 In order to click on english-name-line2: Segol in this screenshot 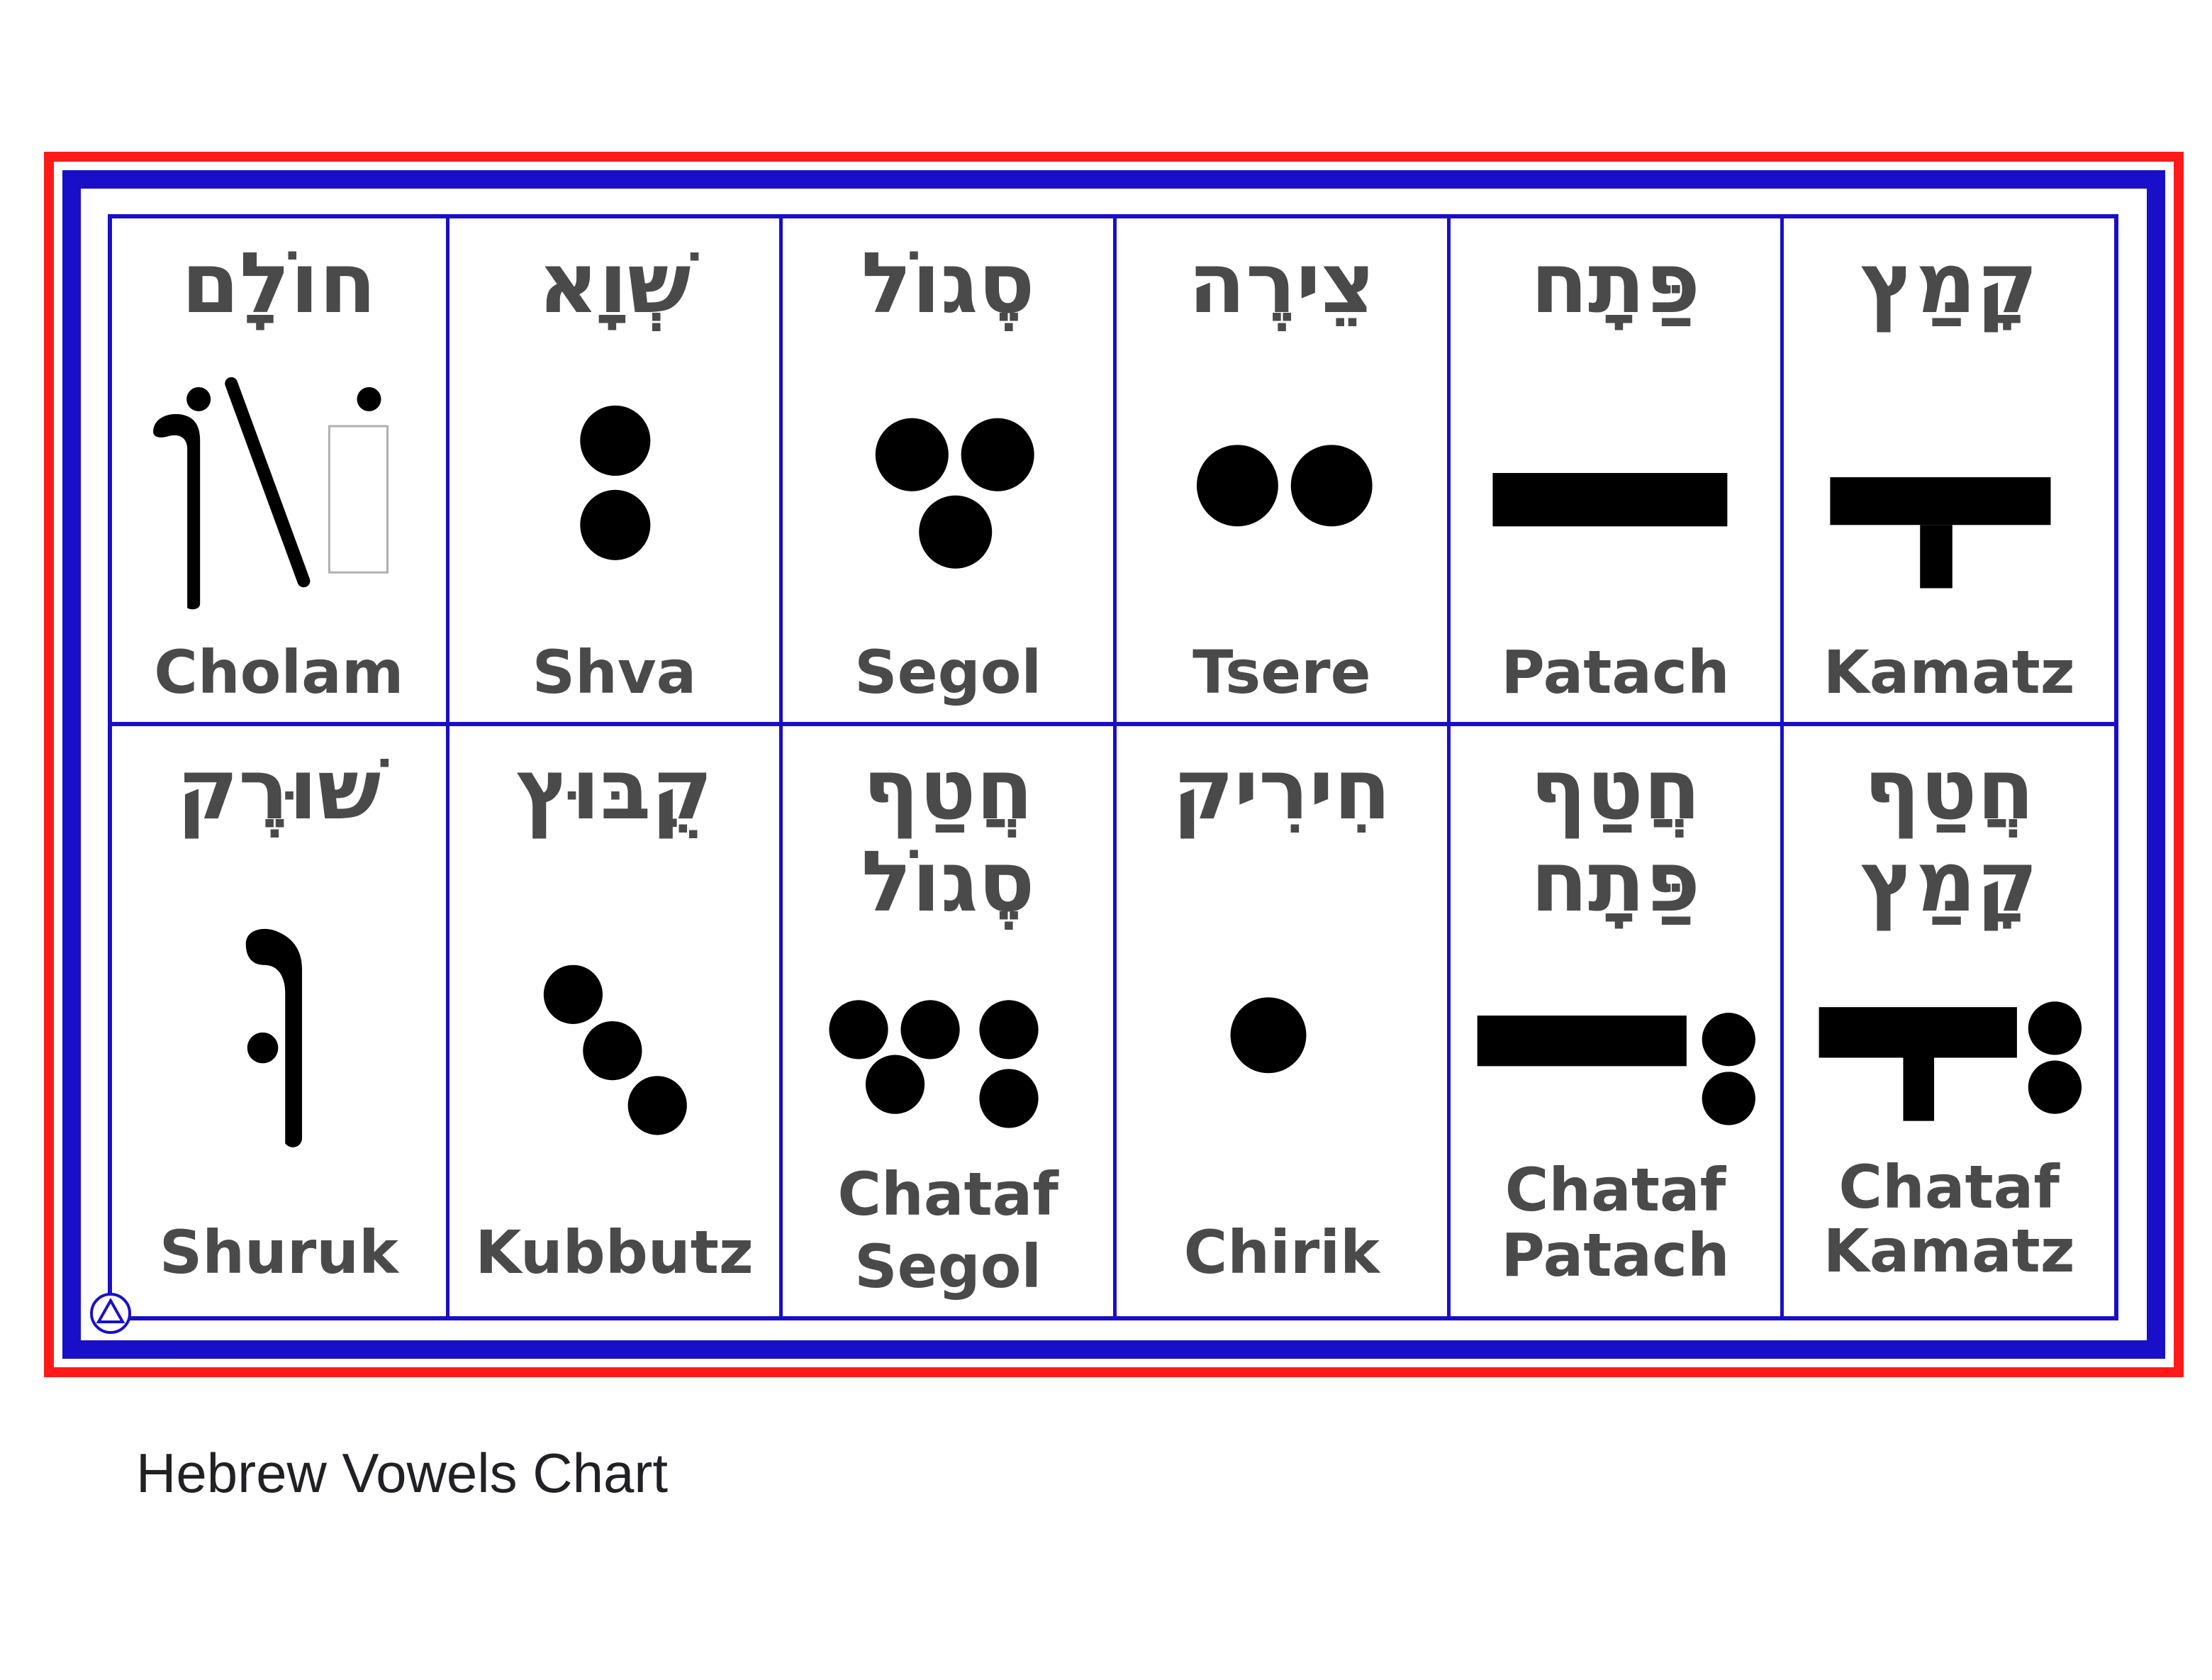, I will do `click(948, 1267)`.